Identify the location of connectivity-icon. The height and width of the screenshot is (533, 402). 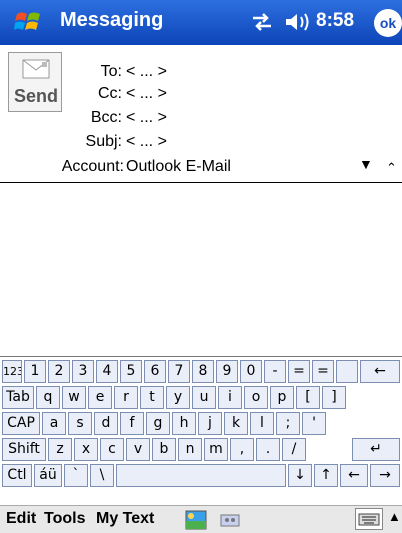
(262, 22).